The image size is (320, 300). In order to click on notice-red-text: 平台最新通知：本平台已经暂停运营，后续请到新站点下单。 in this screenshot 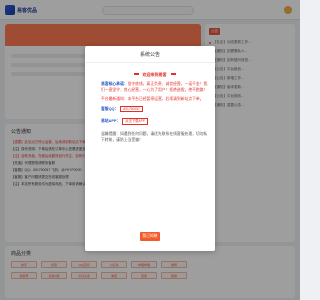, I will do `click(152, 99)`.